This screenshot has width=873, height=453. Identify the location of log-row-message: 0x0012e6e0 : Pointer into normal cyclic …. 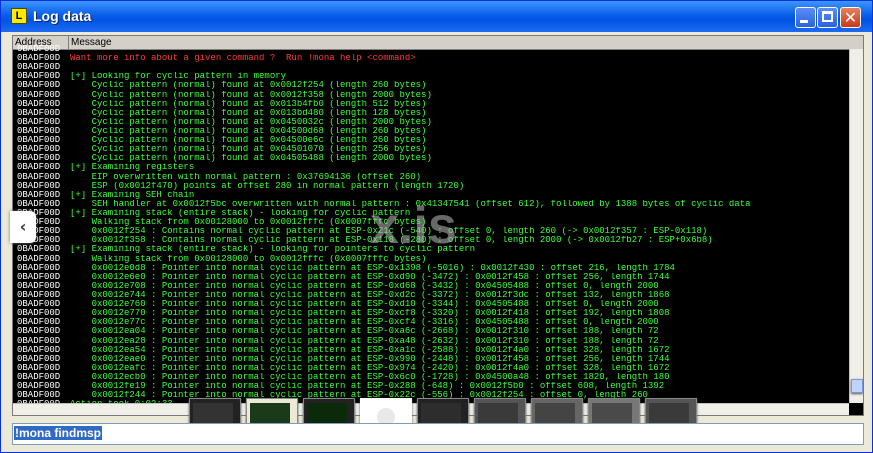
(370, 277).